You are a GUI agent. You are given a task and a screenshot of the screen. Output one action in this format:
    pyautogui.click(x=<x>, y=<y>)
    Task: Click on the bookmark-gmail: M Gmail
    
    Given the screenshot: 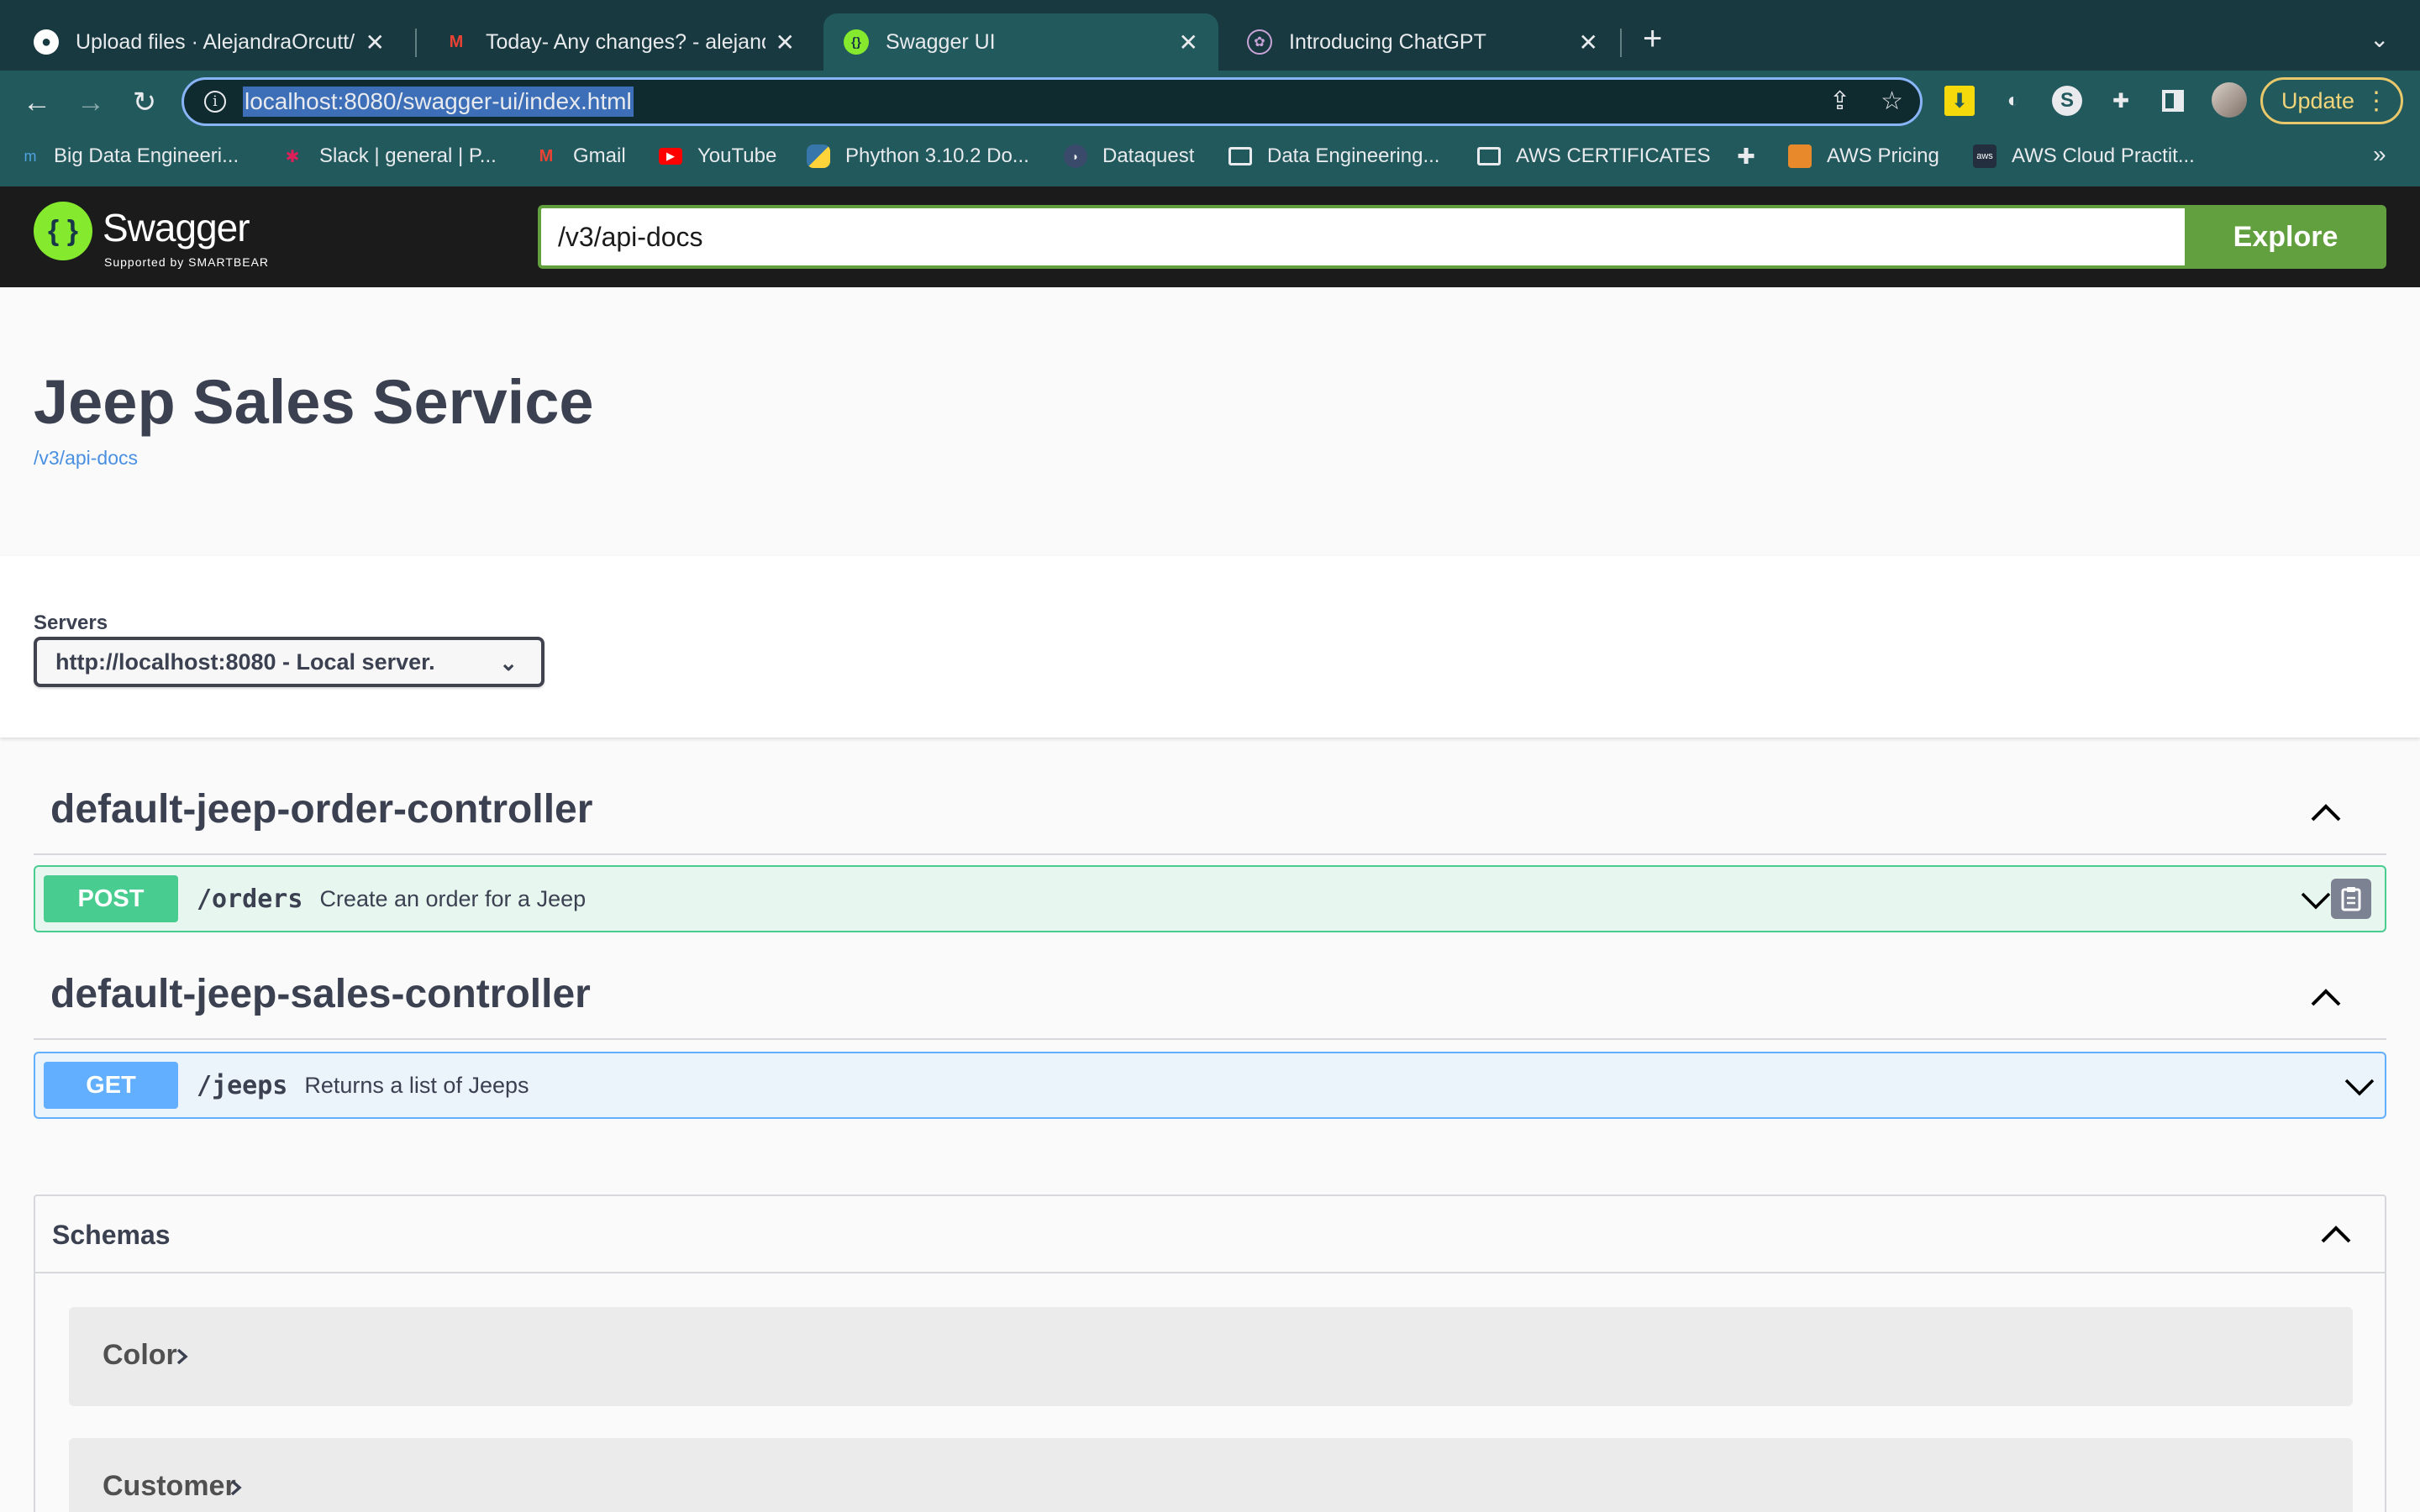 What is the action you would take?
    pyautogui.click(x=580, y=156)
    